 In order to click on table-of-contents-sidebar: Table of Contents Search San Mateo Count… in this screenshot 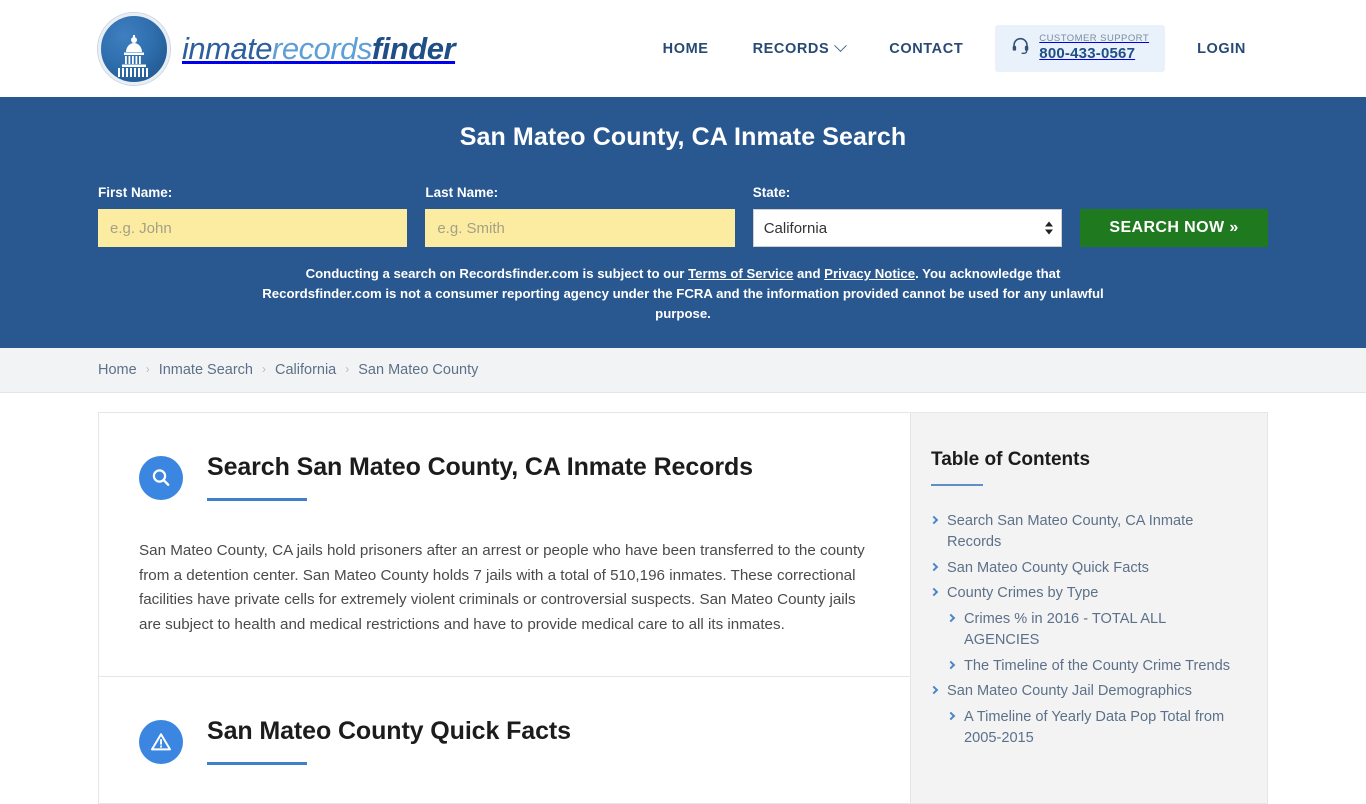, I will do `click(1089, 608)`.